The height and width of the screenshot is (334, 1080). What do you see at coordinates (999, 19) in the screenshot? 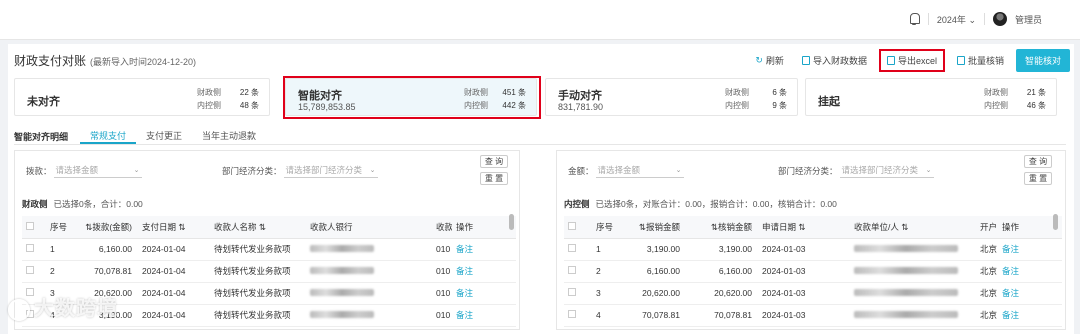
I see `avatar` at bounding box center [999, 19].